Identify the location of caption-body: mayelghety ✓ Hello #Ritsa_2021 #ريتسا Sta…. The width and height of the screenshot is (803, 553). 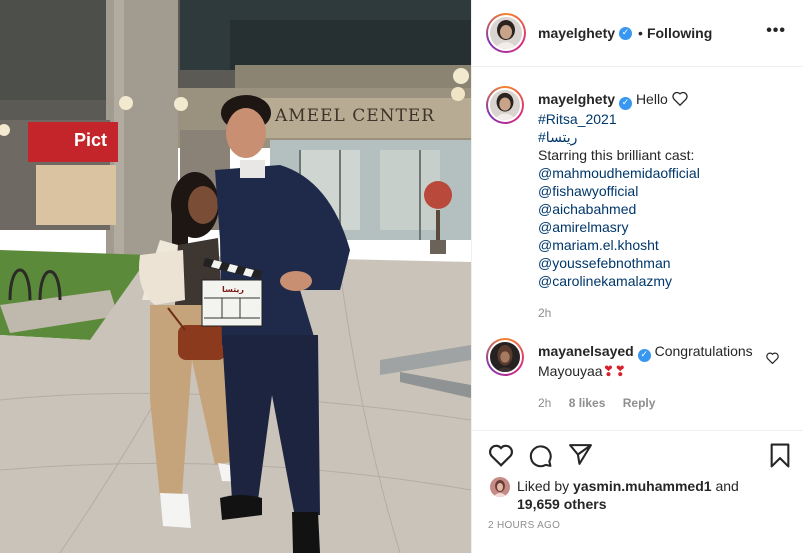
(619, 206).